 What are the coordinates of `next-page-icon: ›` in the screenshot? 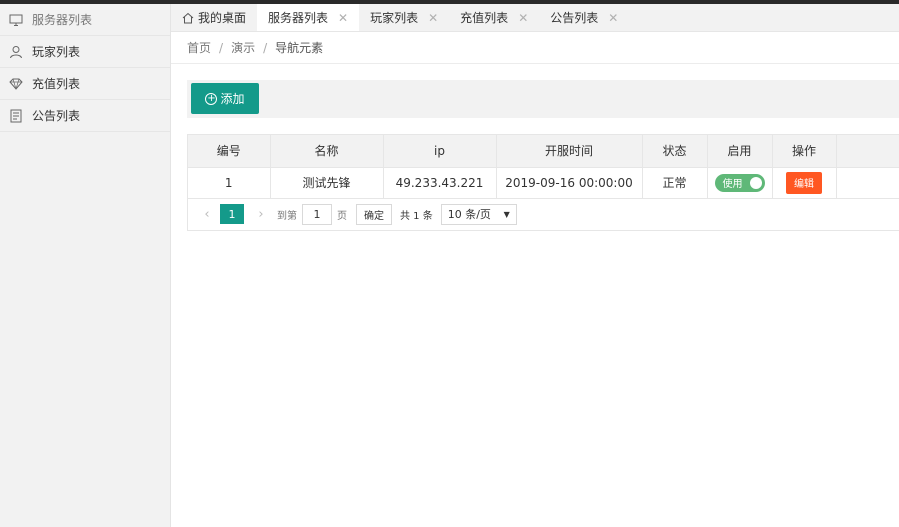 It's located at (261, 214).